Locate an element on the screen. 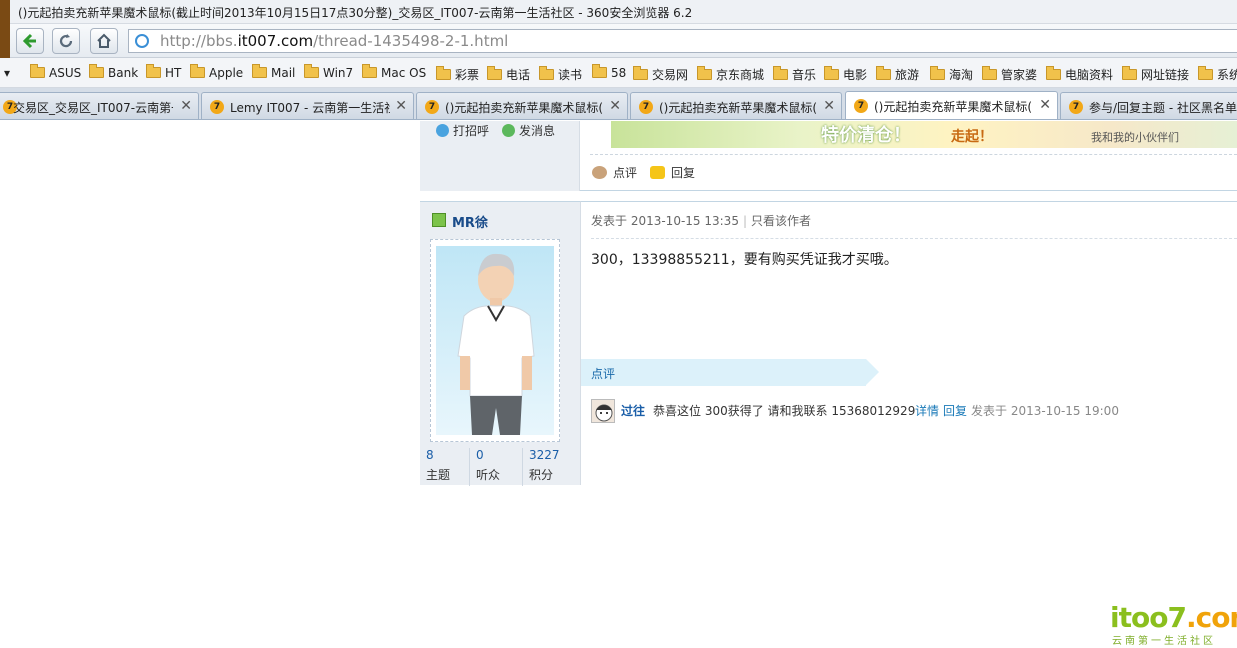 The image size is (1237, 648). only-author-link: 只看该作者 is located at coordinates (781, 221).